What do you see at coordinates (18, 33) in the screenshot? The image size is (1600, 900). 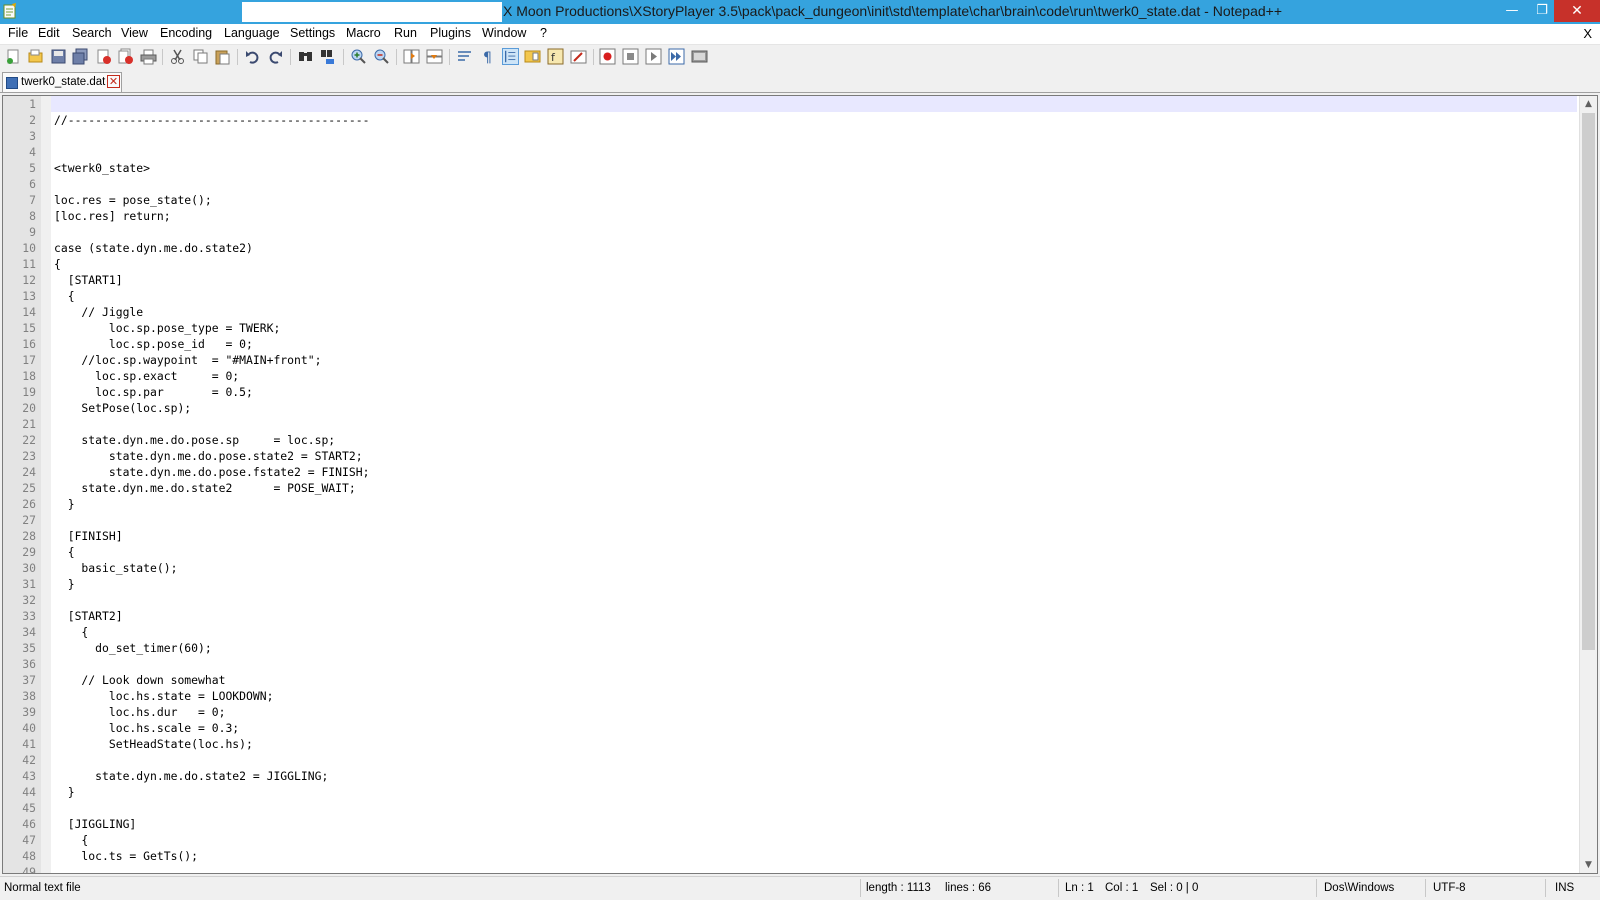 I see `menu-file: File` at bounding box center [18, 33].